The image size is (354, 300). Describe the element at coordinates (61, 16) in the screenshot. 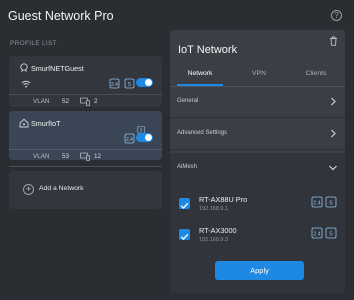

I see `app-title: Guest Network Pro` at that location.